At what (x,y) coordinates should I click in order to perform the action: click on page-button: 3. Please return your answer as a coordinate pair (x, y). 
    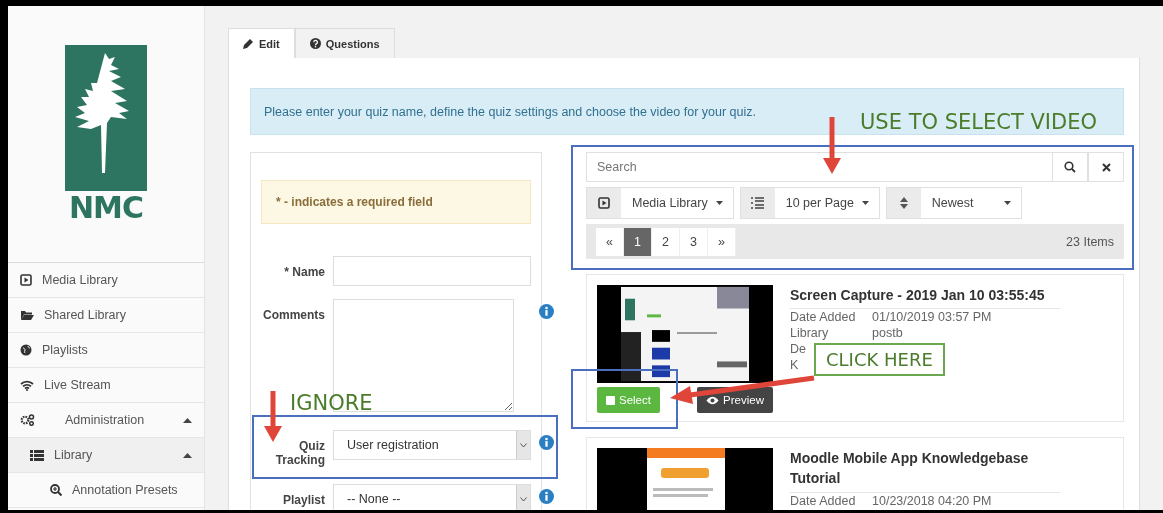
    Looking at the image, I should click on (694, 241).